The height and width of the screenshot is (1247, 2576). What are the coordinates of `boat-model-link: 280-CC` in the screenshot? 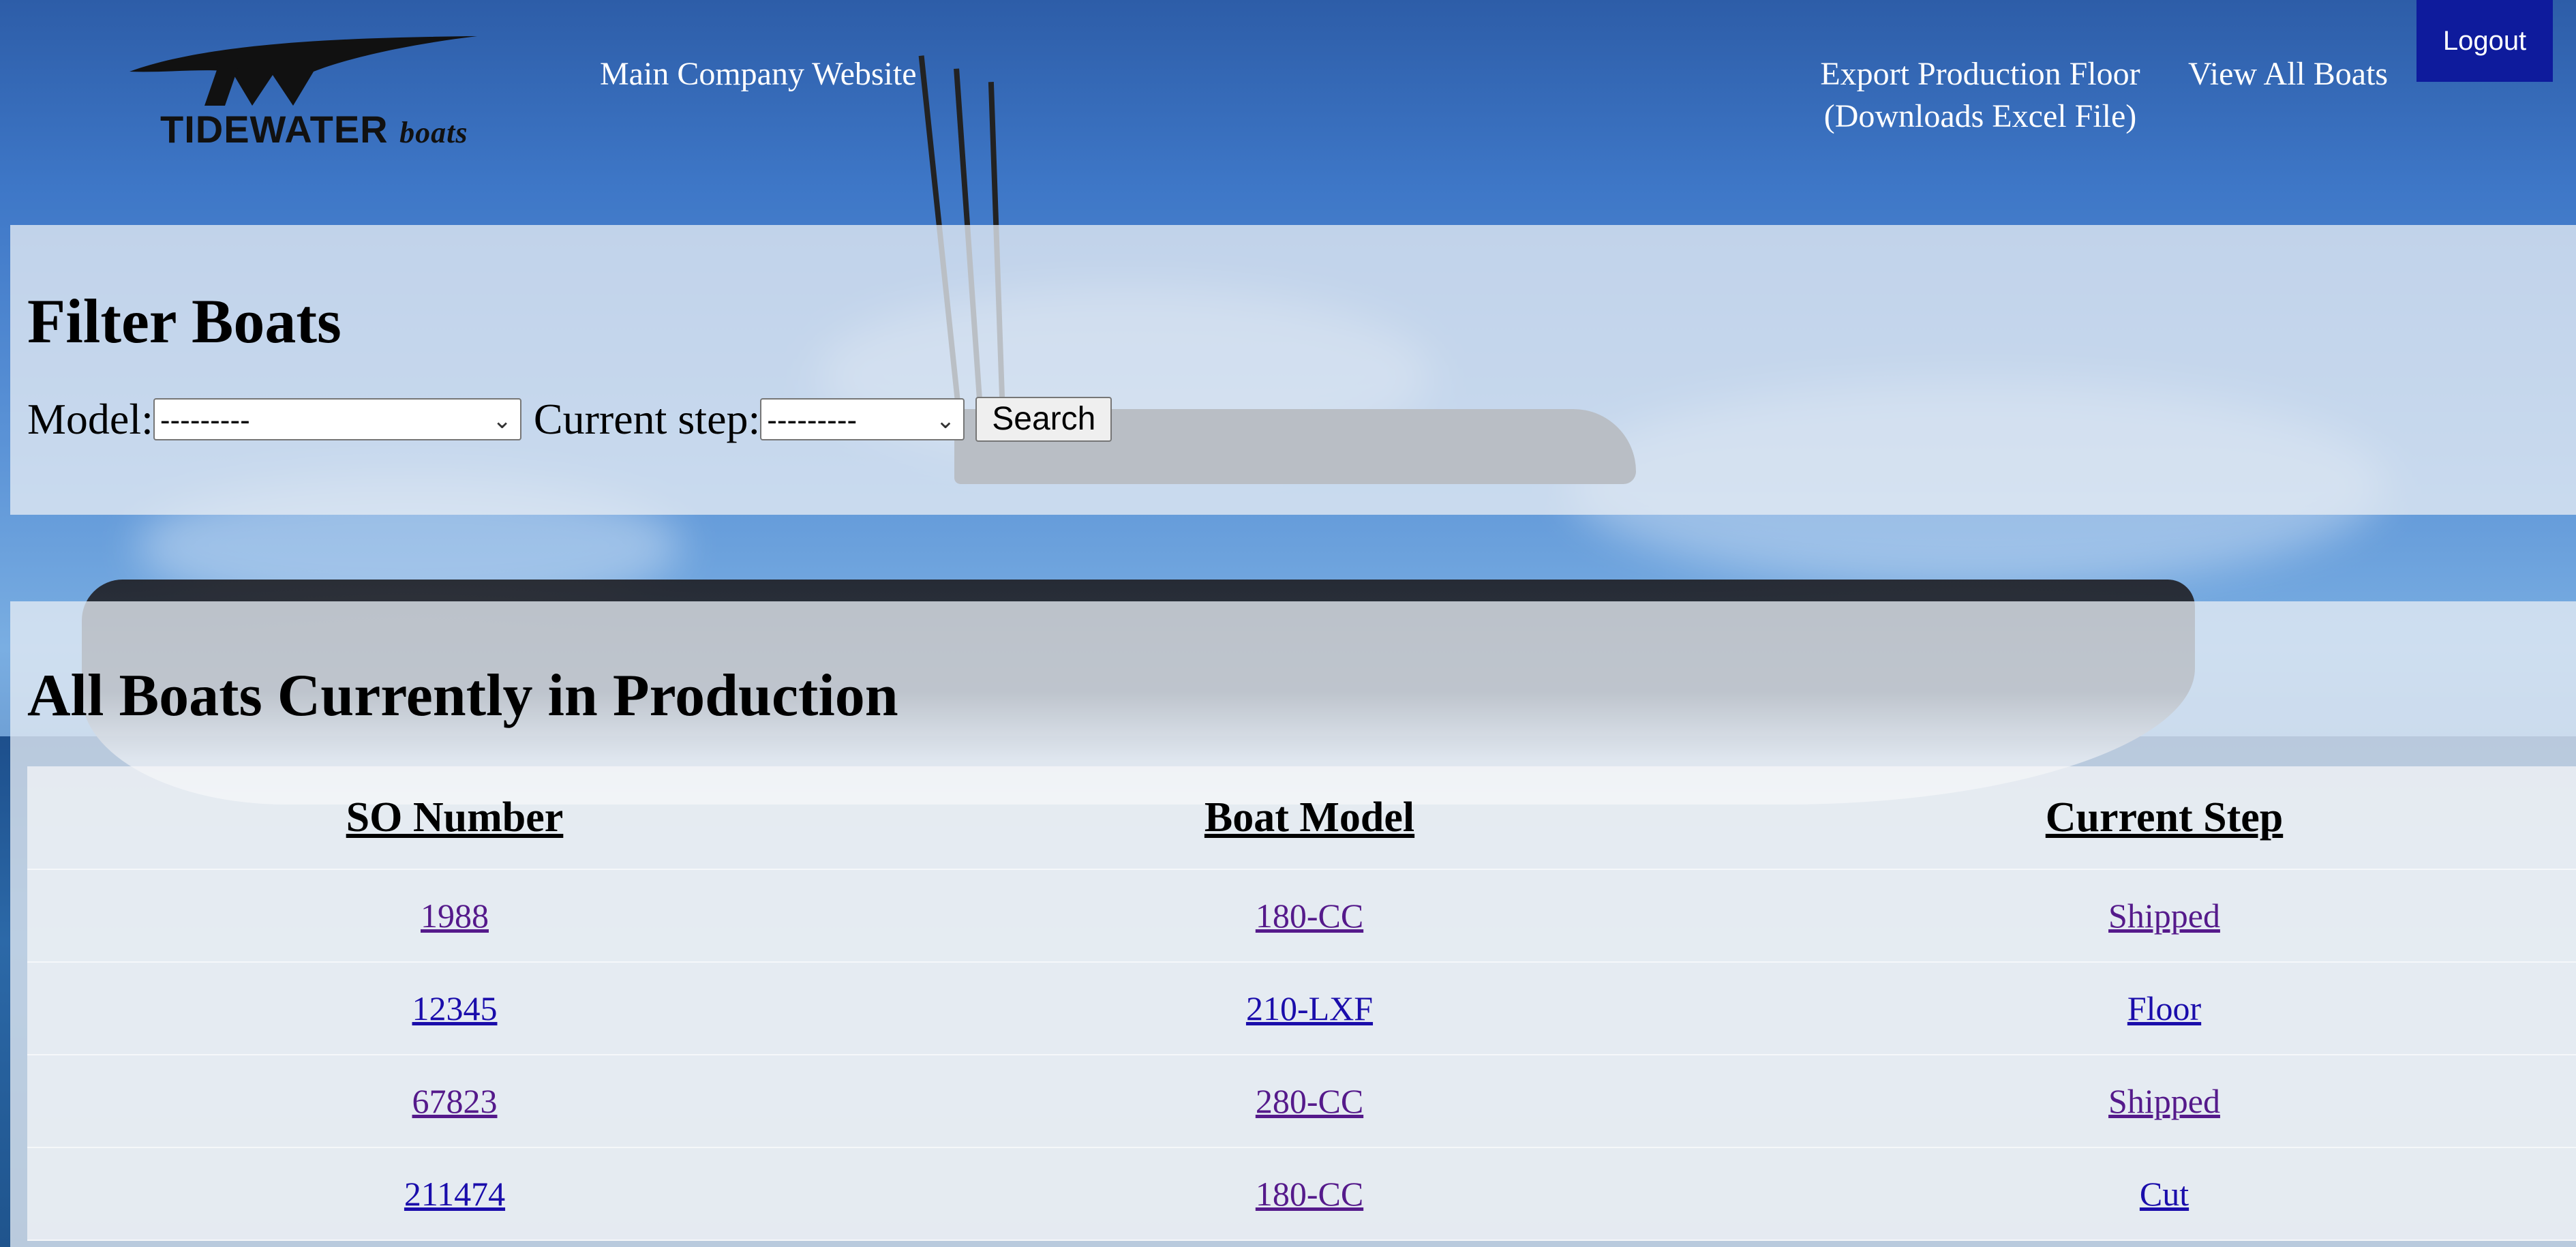 It's located at (1310, 1101).